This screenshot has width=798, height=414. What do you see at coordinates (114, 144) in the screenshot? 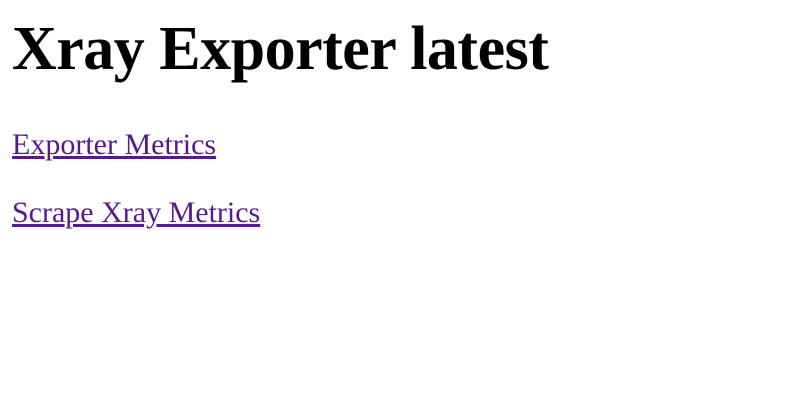
I see `exporter-metrics-link: Exporter Metrics` at bounding box center [114, 144].